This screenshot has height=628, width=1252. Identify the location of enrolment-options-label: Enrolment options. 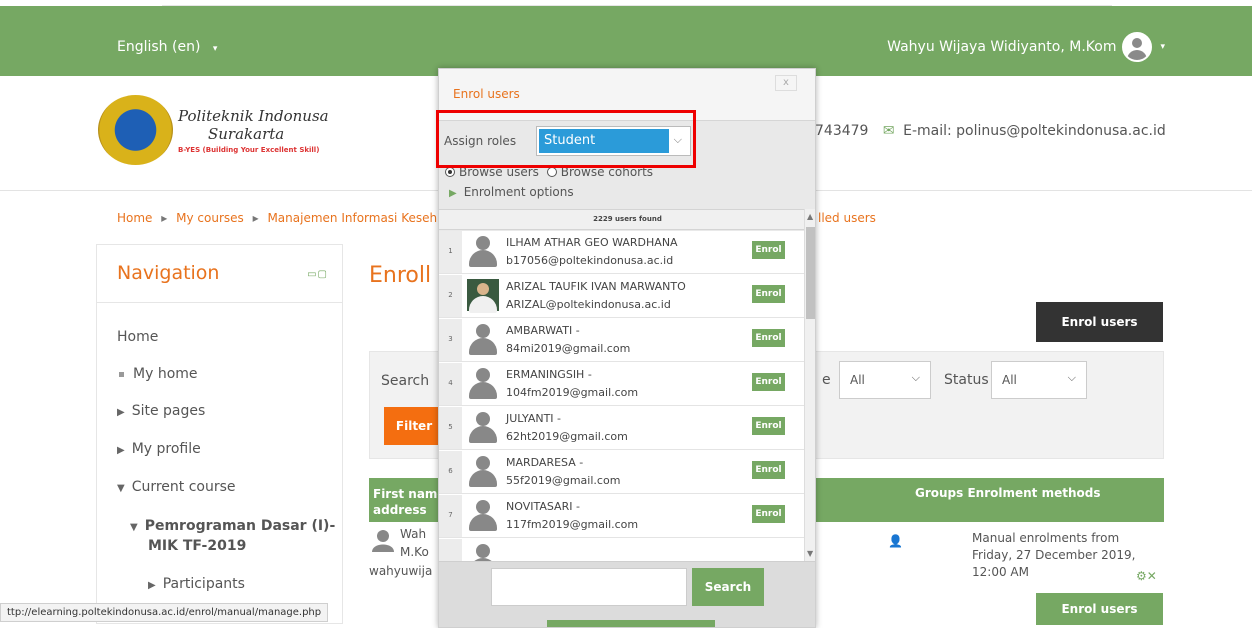
(518, 192).